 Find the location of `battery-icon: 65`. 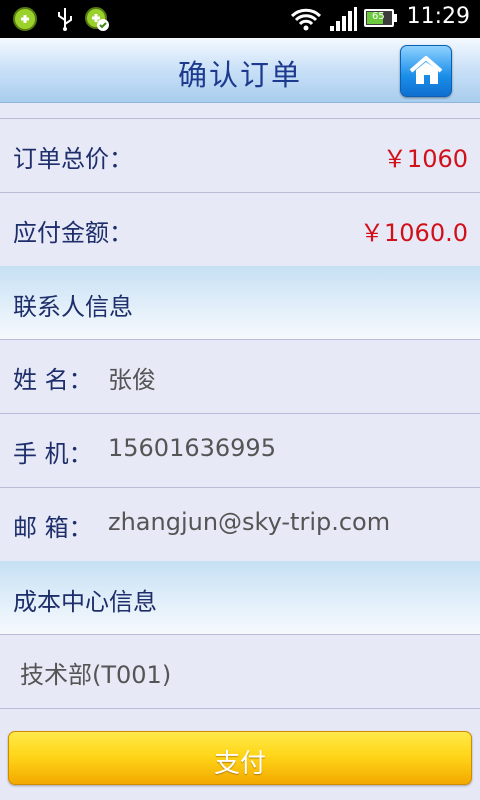

battery-icon: 65 is located at coordinates (381, 19).